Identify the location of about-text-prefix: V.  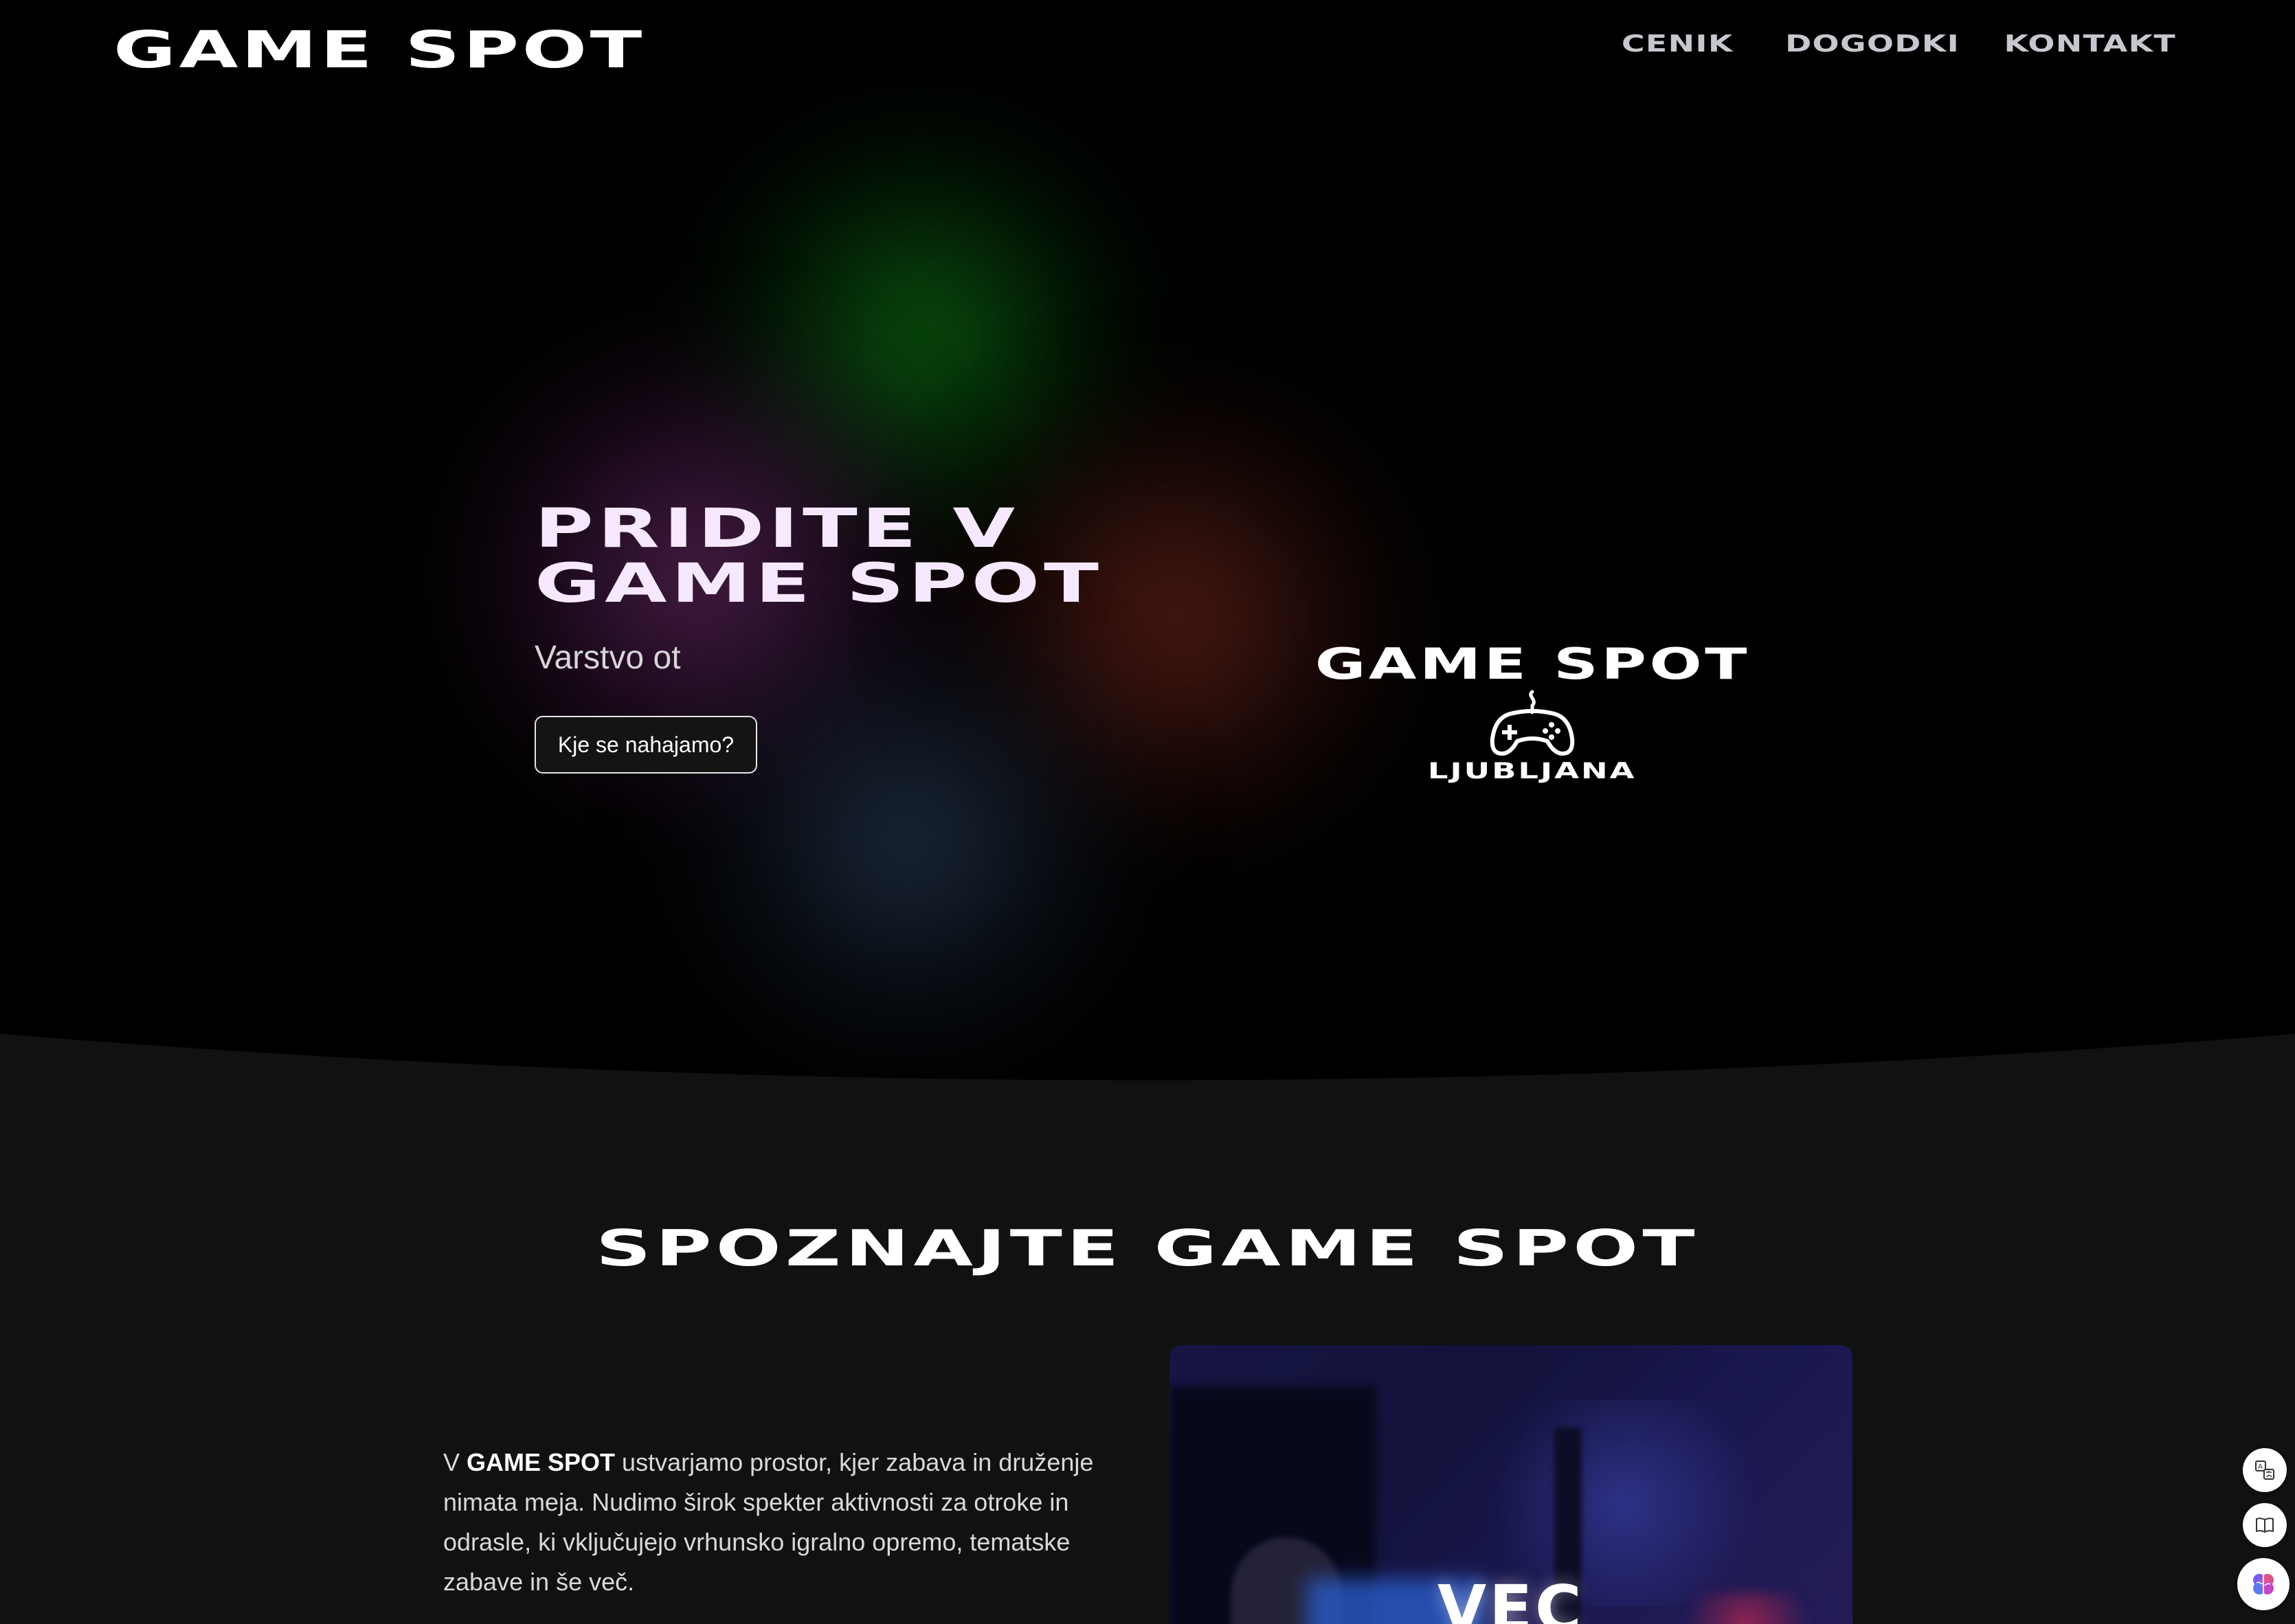
(455, 1462).